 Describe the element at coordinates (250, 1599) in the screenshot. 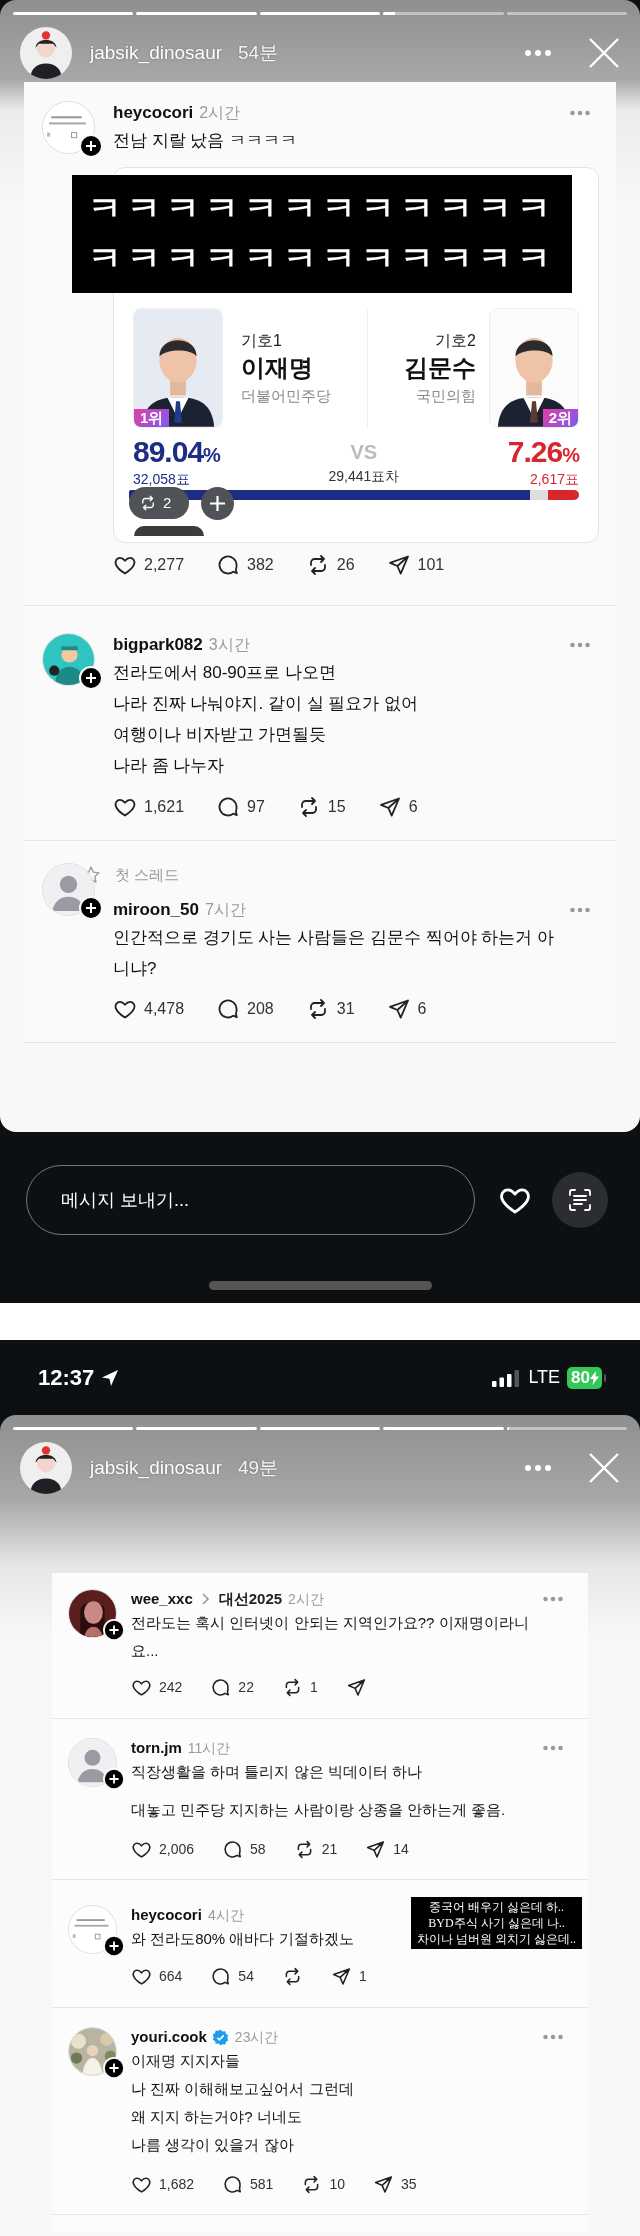

I see `topic-link: 대선2025` at that location.